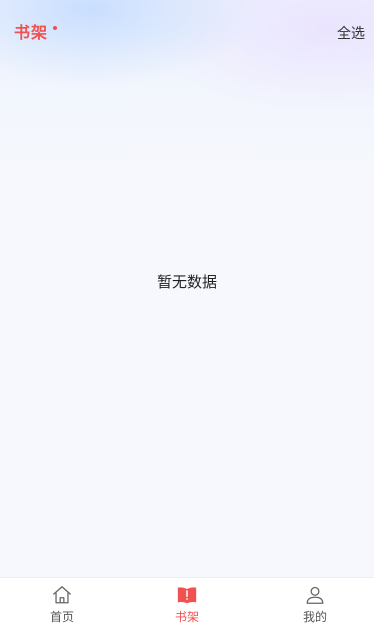 The width and height of the screenshot is (374, 642). What do you see at coordinates (314, 617) in the screenshot?
I see `tab-mine-label: 我的` at bounding box center [314, 617].